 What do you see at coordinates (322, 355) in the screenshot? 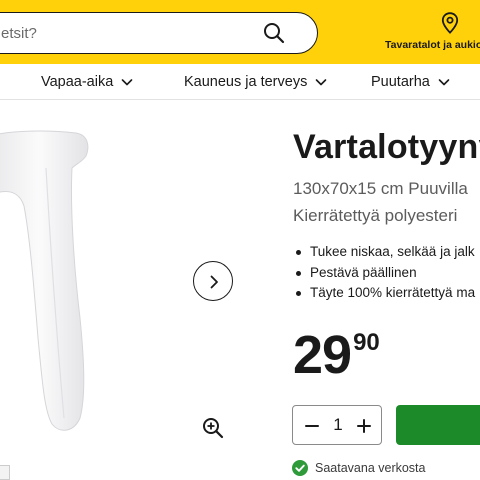
I see `price-integer: 29` at bounding box center [322, 355].